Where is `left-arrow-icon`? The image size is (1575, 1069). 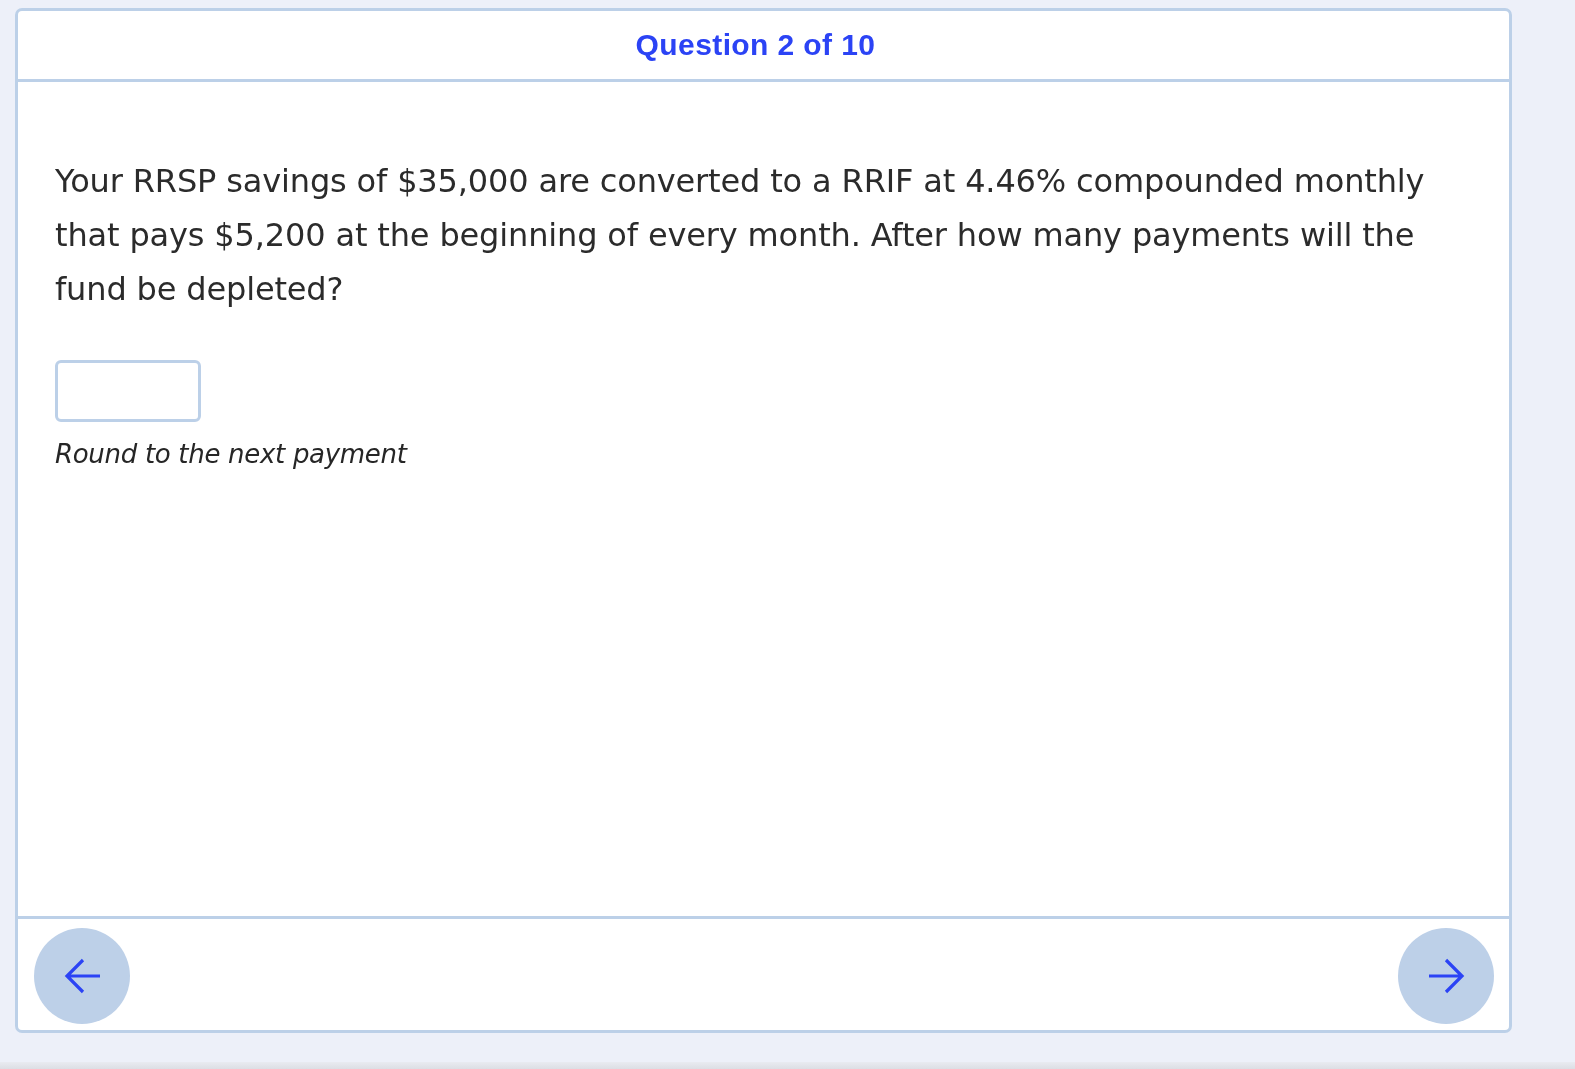 left-arrow-icon is located at coordinates (82, 976).